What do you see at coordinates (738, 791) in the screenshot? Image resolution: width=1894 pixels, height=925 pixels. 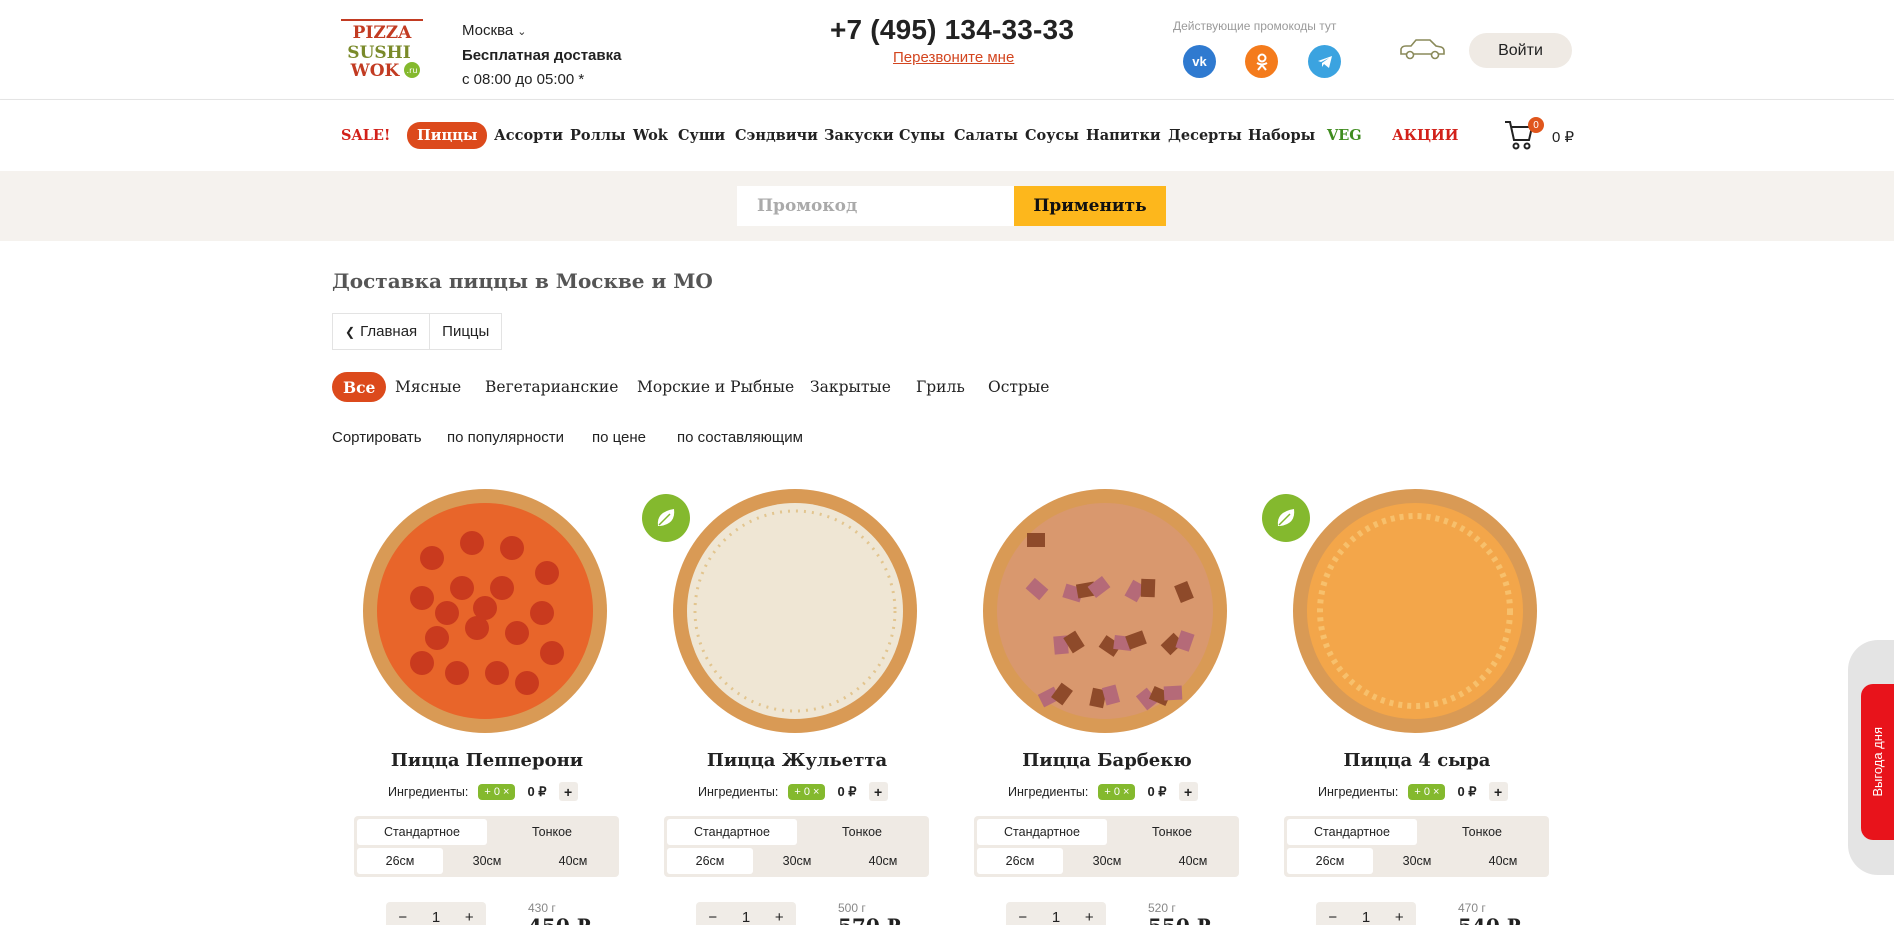 I see `ingredients-label: Ингредиенты:` at bounding box center [738, 791].